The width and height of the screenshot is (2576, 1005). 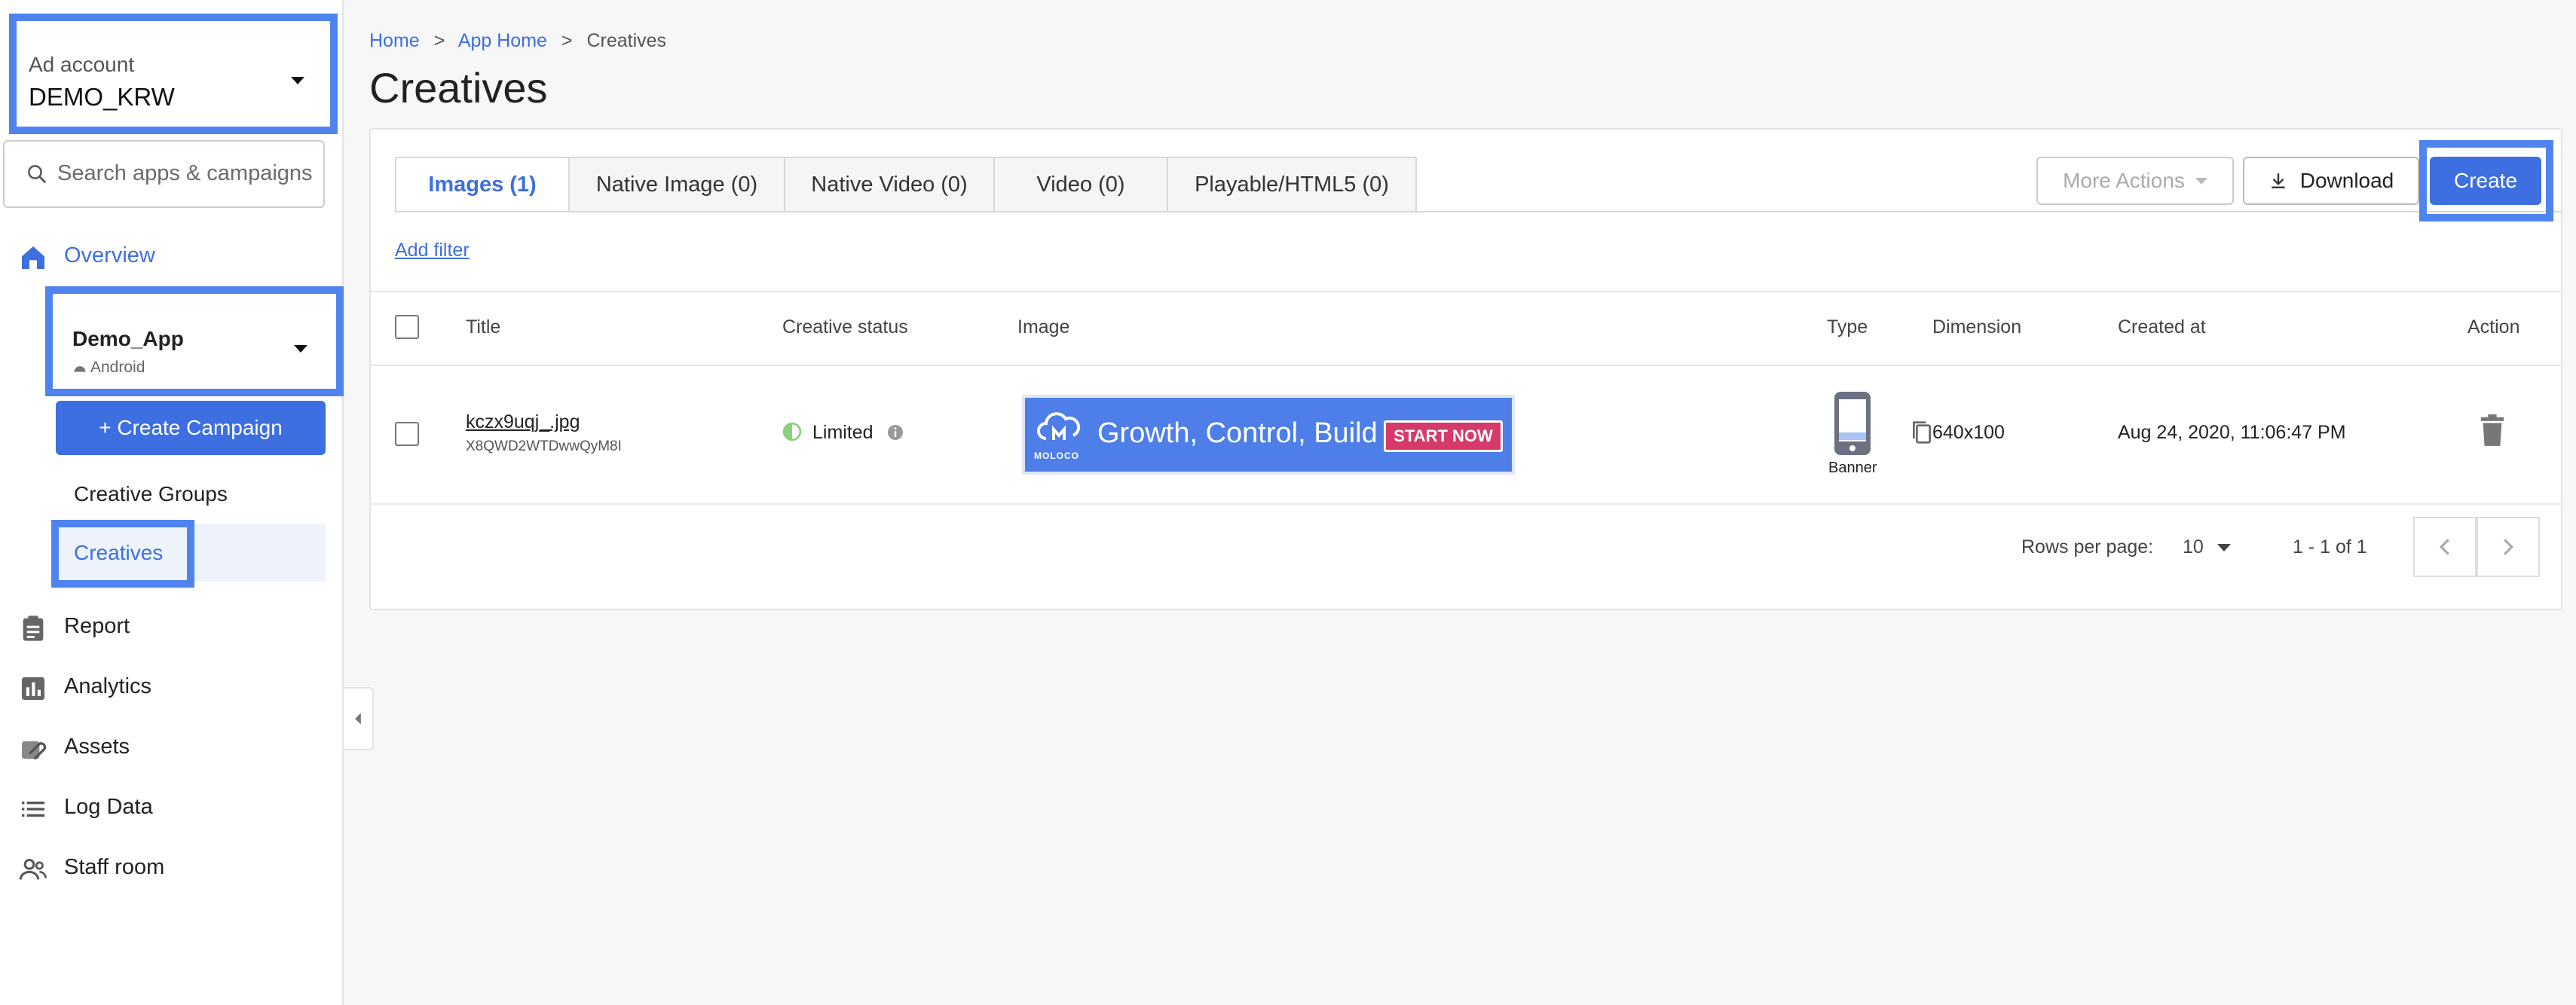 I want to click on select-all-checkbox, so click(x=407, y=327).